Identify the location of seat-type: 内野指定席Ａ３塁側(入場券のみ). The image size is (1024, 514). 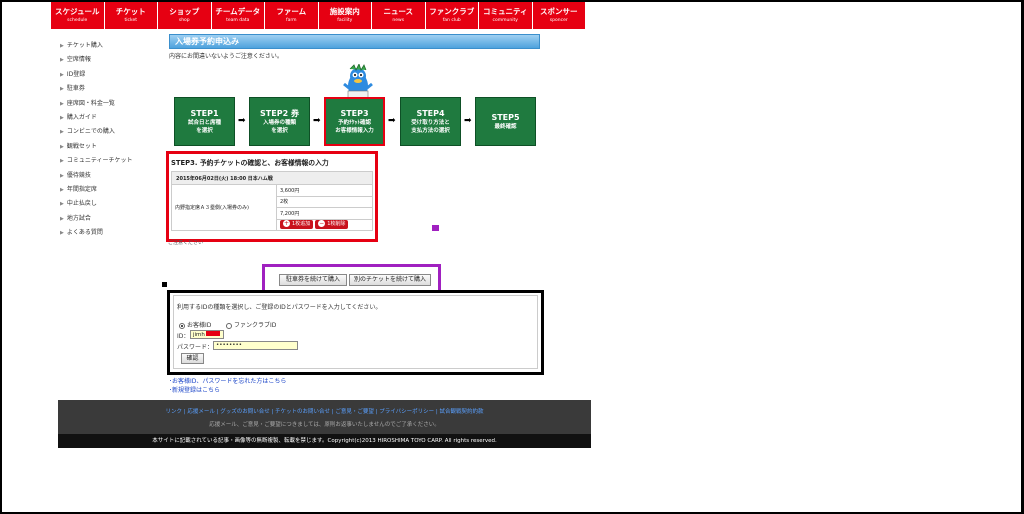
(224, 207).